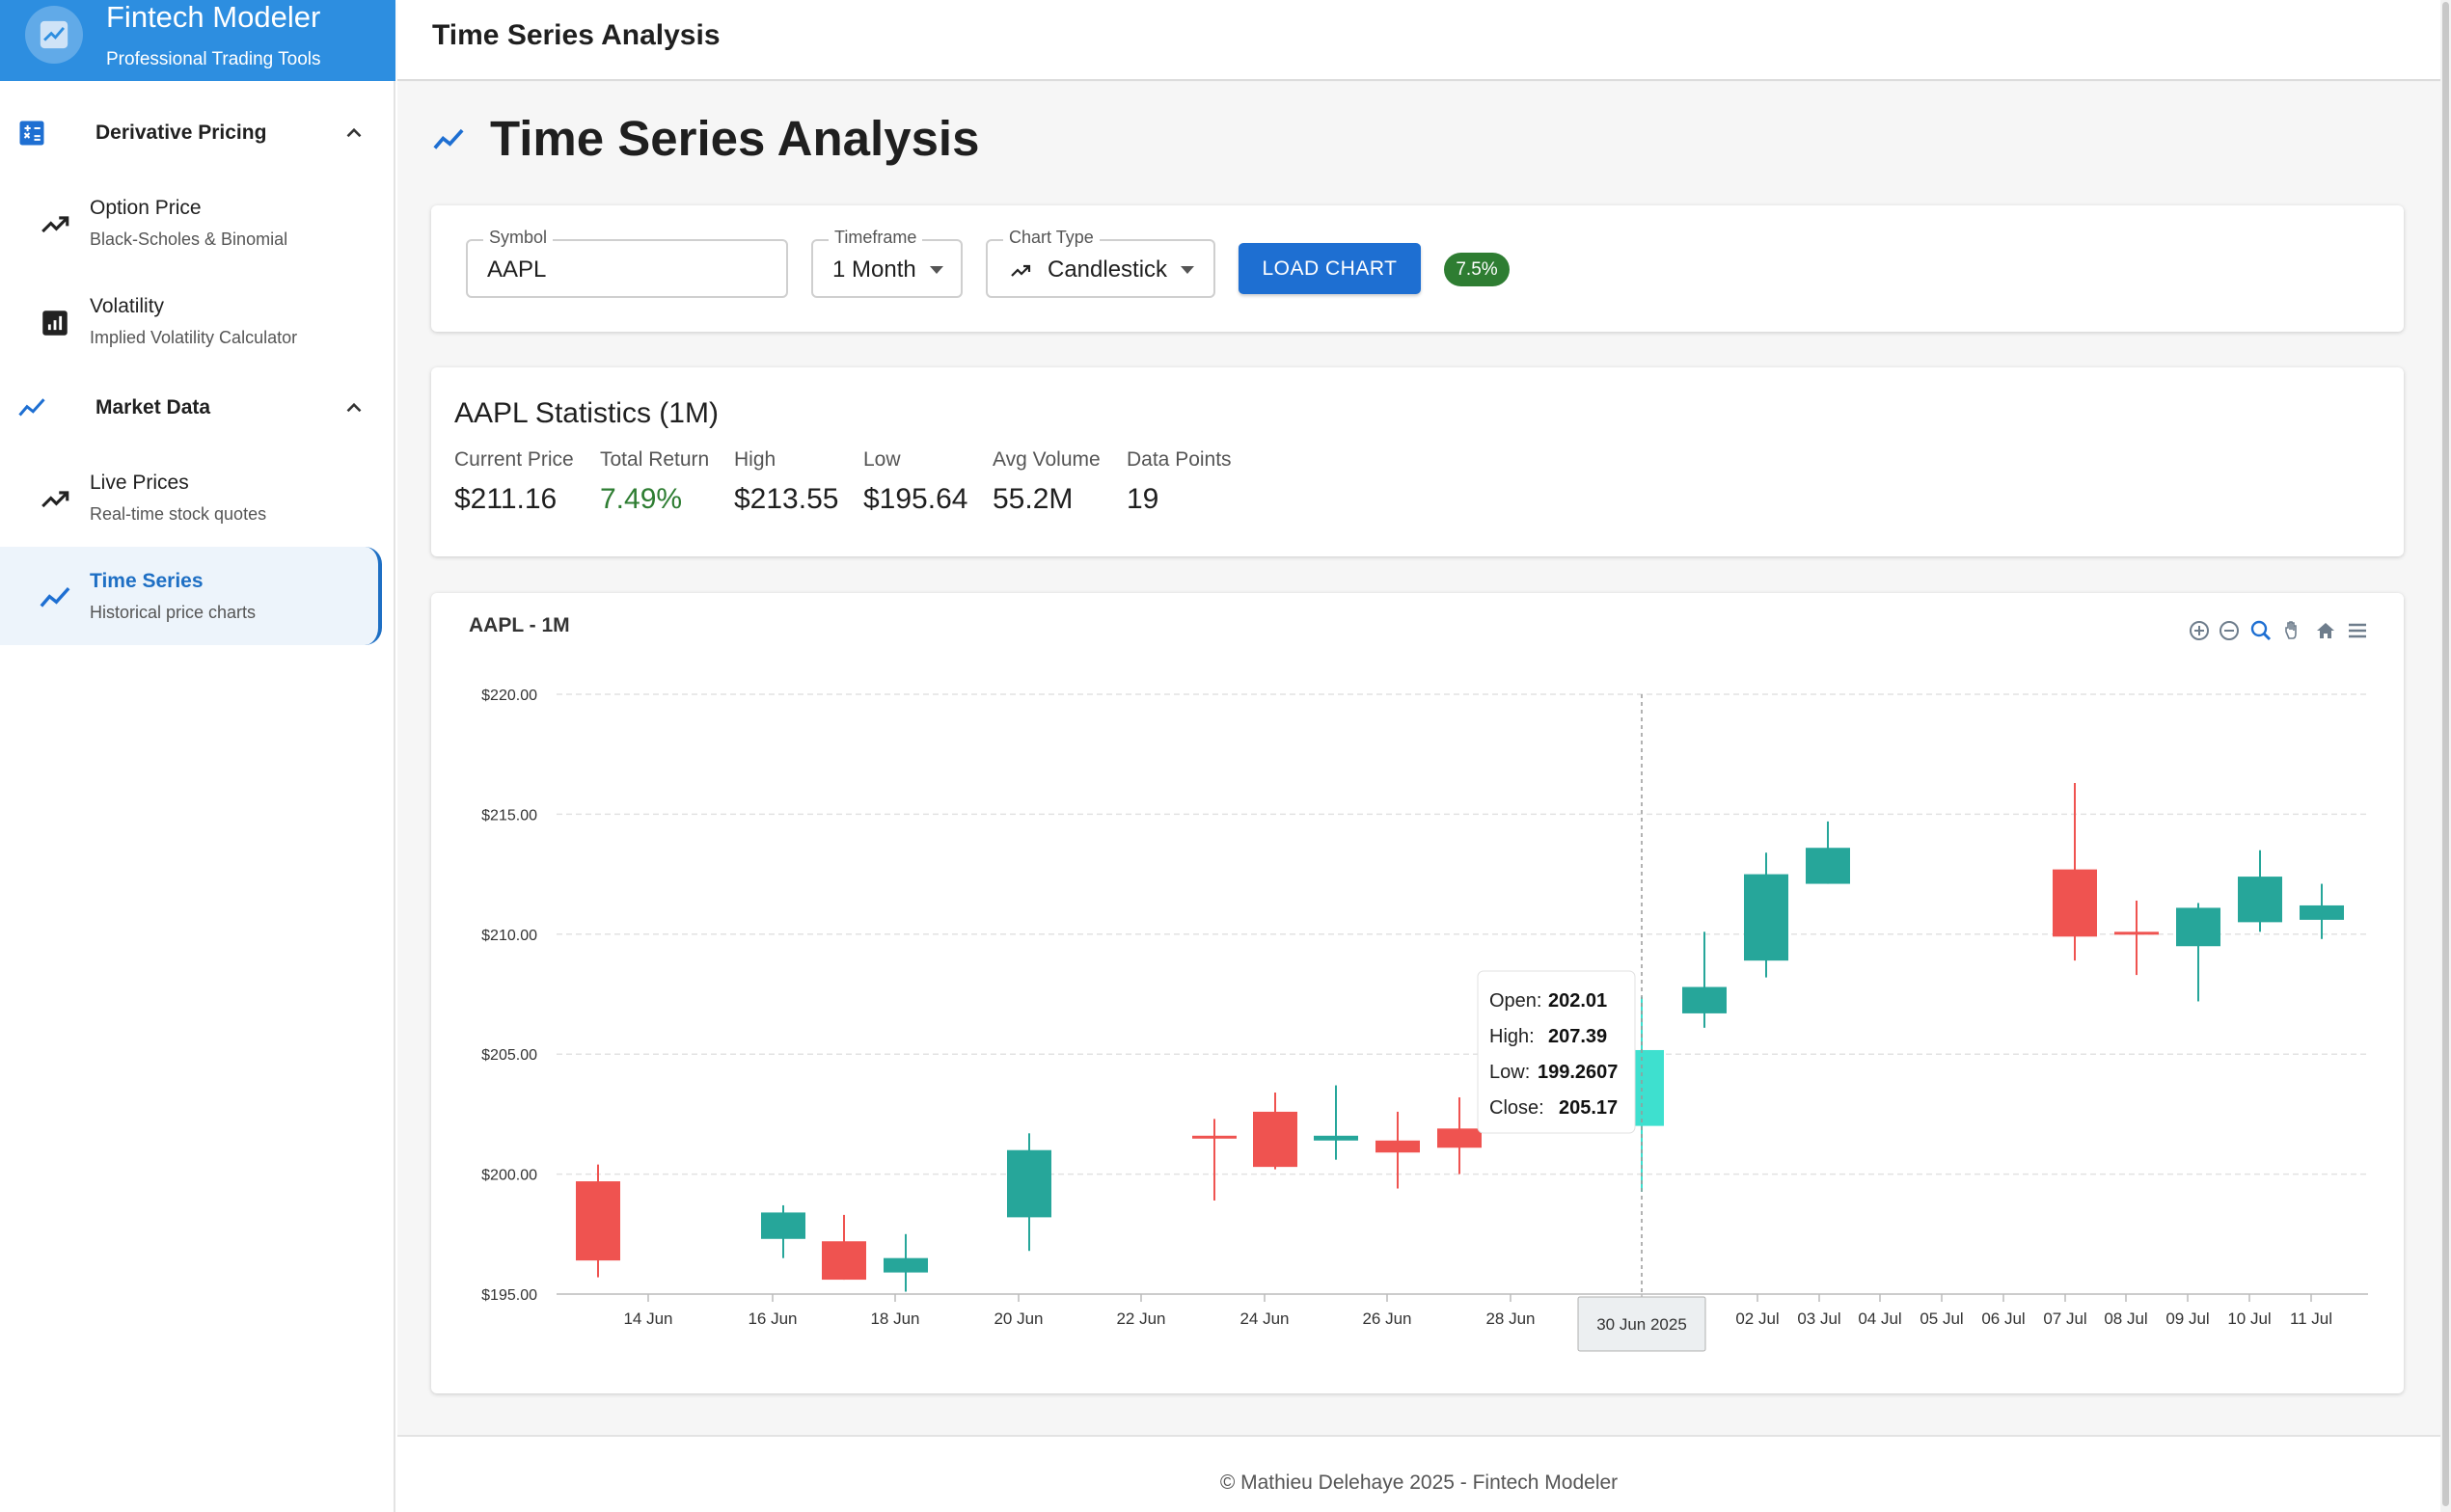  I want to click on chart-title: AAPL - 1M, so click(519, 625).